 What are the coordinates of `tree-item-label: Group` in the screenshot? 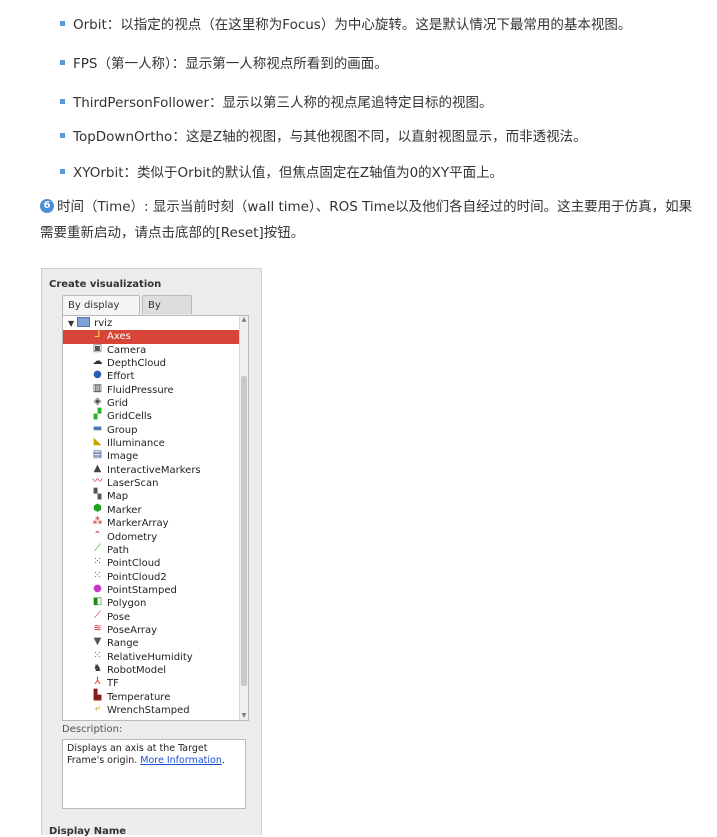 It's located at (122, 430).